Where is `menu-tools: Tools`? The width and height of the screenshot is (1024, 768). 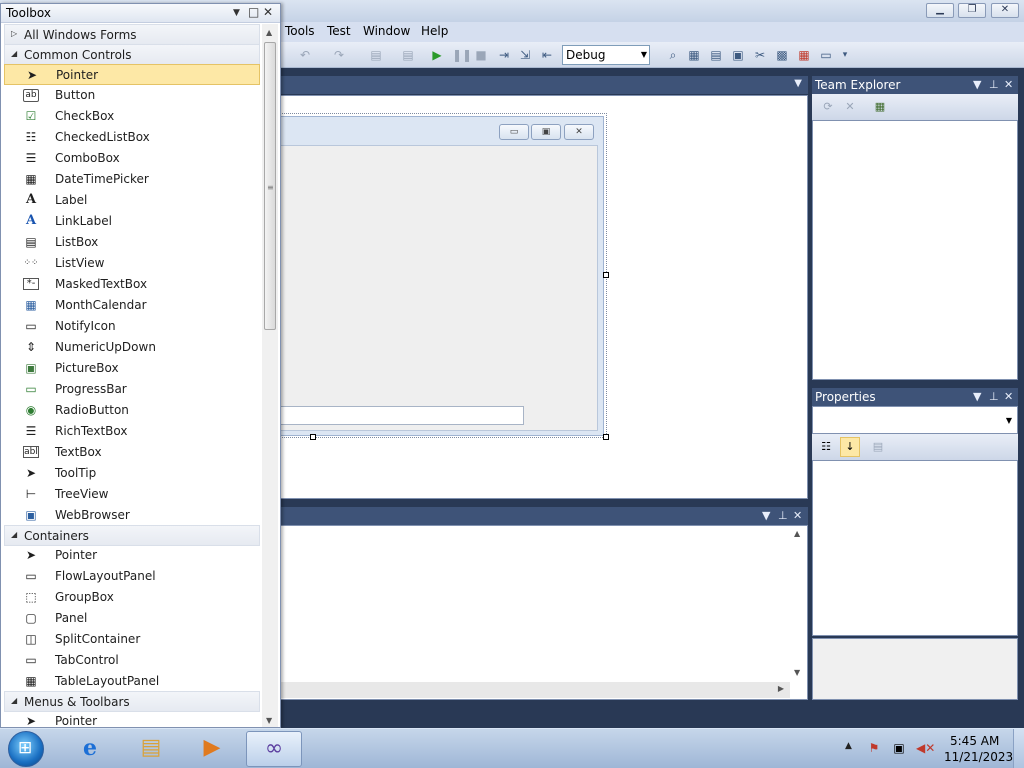 menu-tools: Tools is located at coordinates (300, 31).